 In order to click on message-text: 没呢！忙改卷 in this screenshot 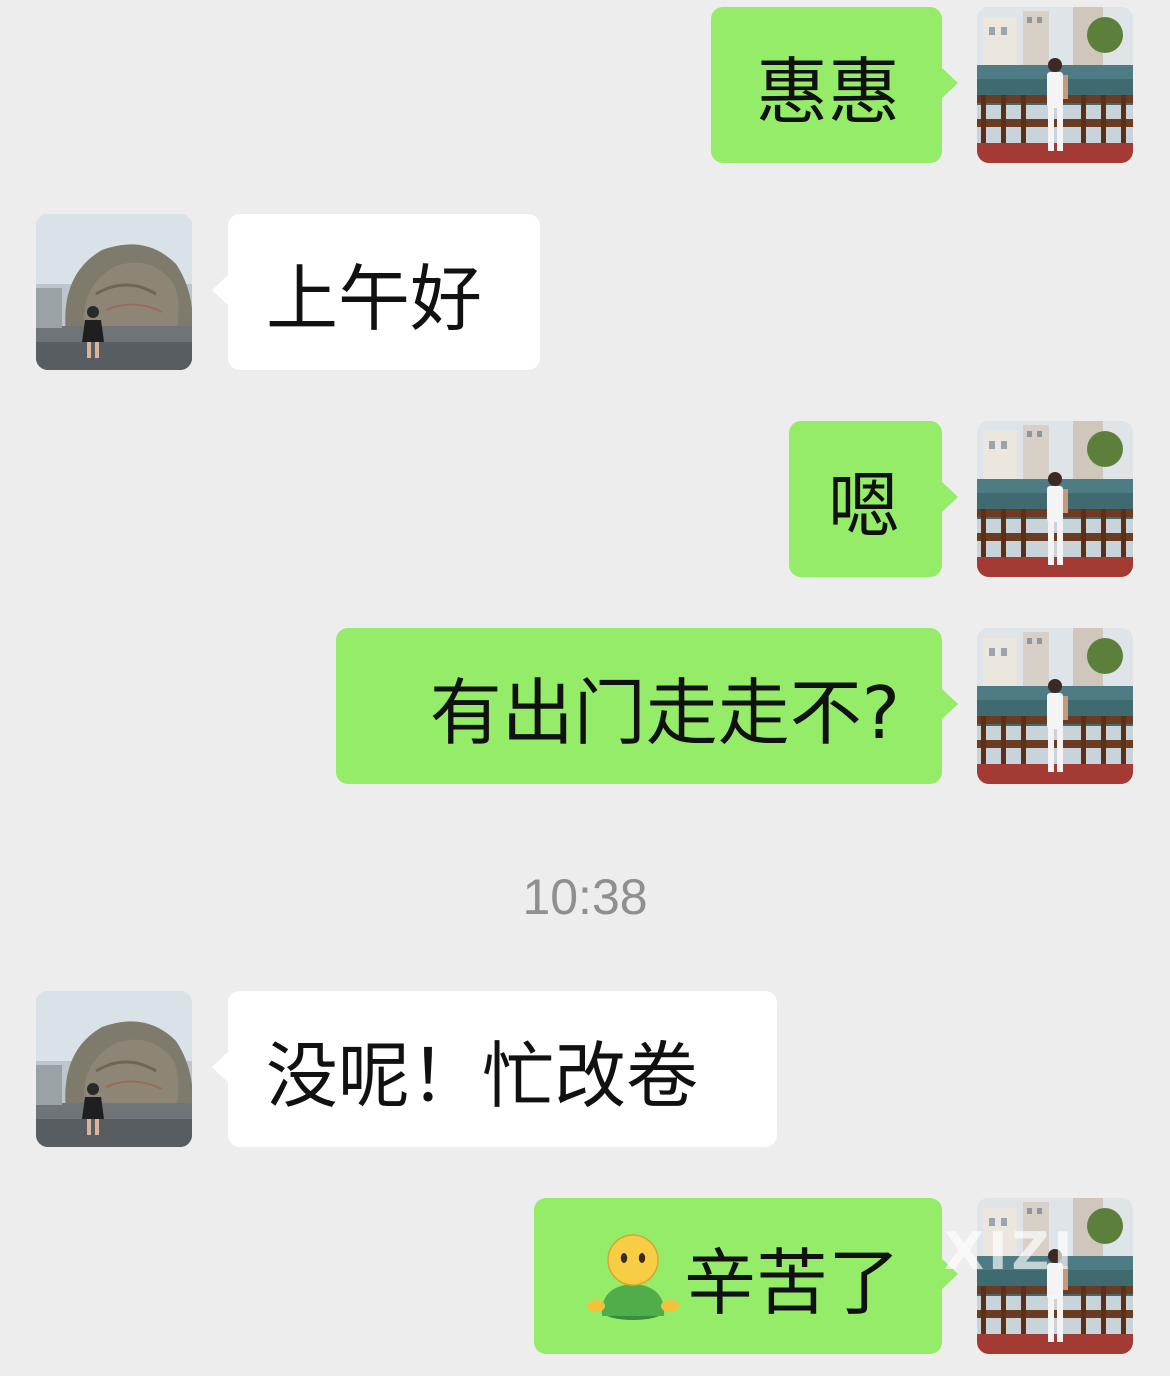, I will do `click(482, 1075)`.